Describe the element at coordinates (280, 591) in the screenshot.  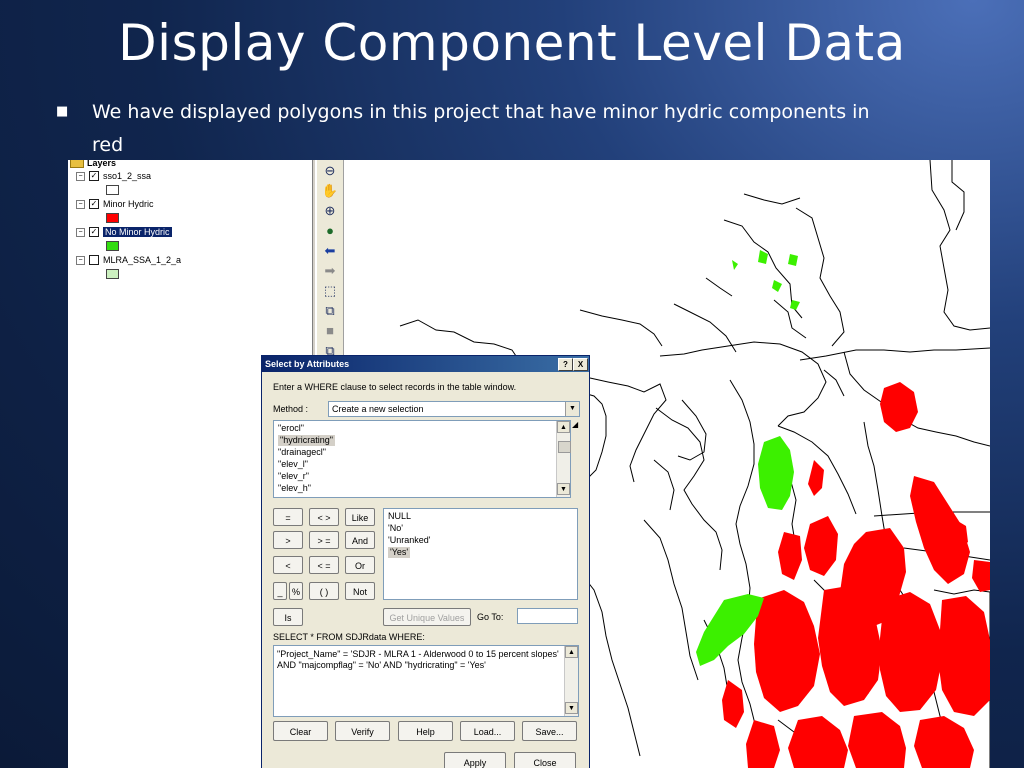
I see `operator-underscore-button: _` at that location.